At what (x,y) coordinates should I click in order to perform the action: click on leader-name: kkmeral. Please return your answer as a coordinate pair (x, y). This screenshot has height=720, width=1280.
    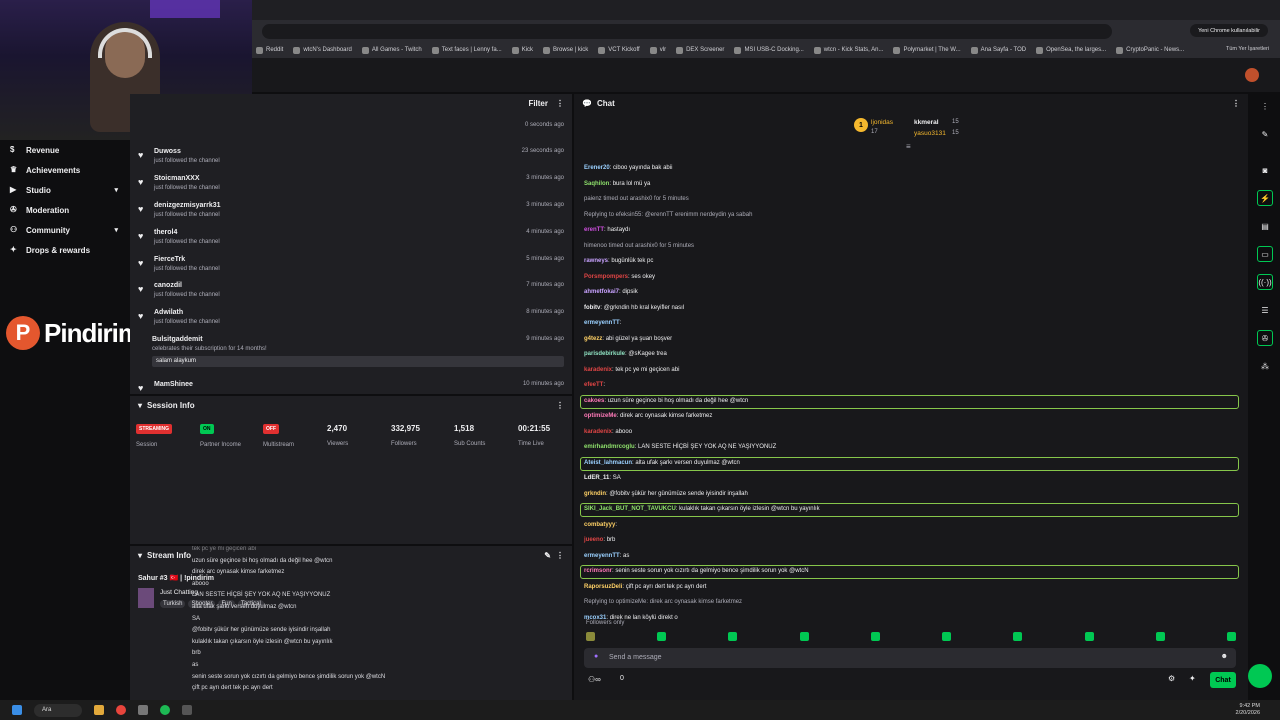
    Looking at the image, I should click on (926, 122).